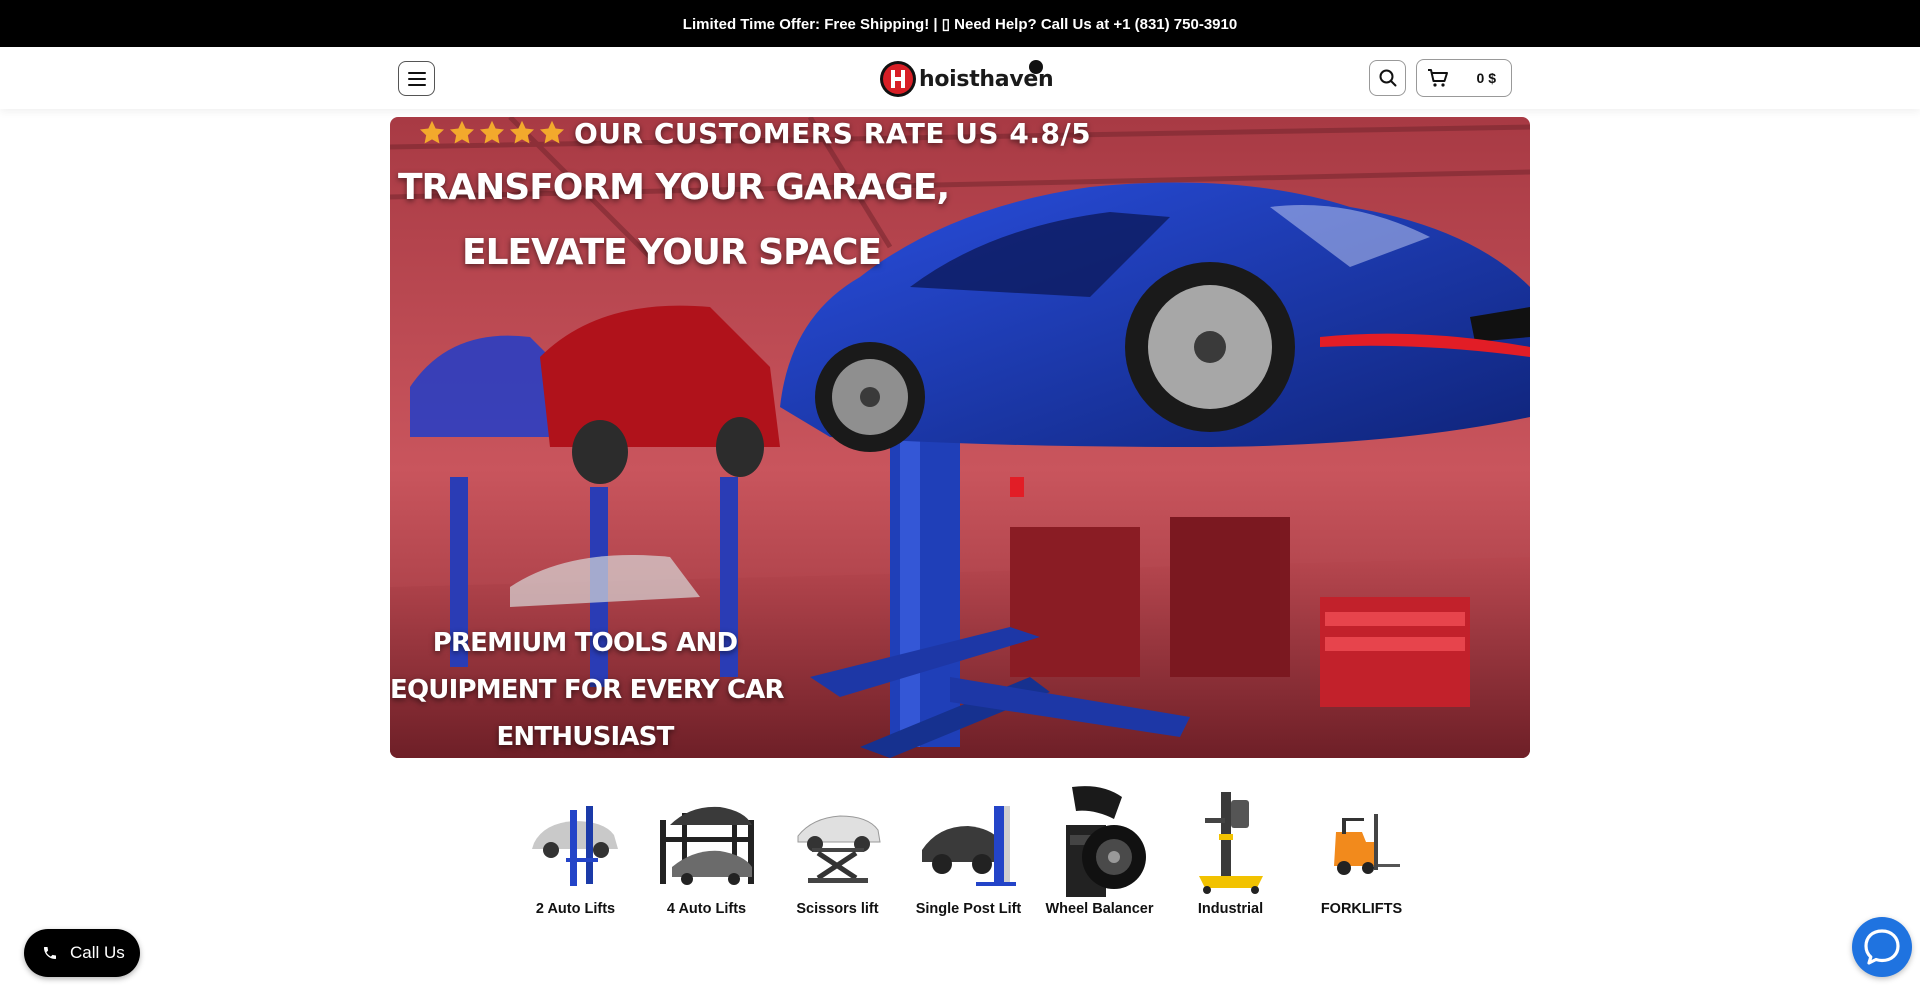 The image size is (1920, 993). Describe the element at coordinates (833, 133) in the screenshot. I see `rating-text: OUR CUSTOMERS RATE US 4.8/5` at that location.